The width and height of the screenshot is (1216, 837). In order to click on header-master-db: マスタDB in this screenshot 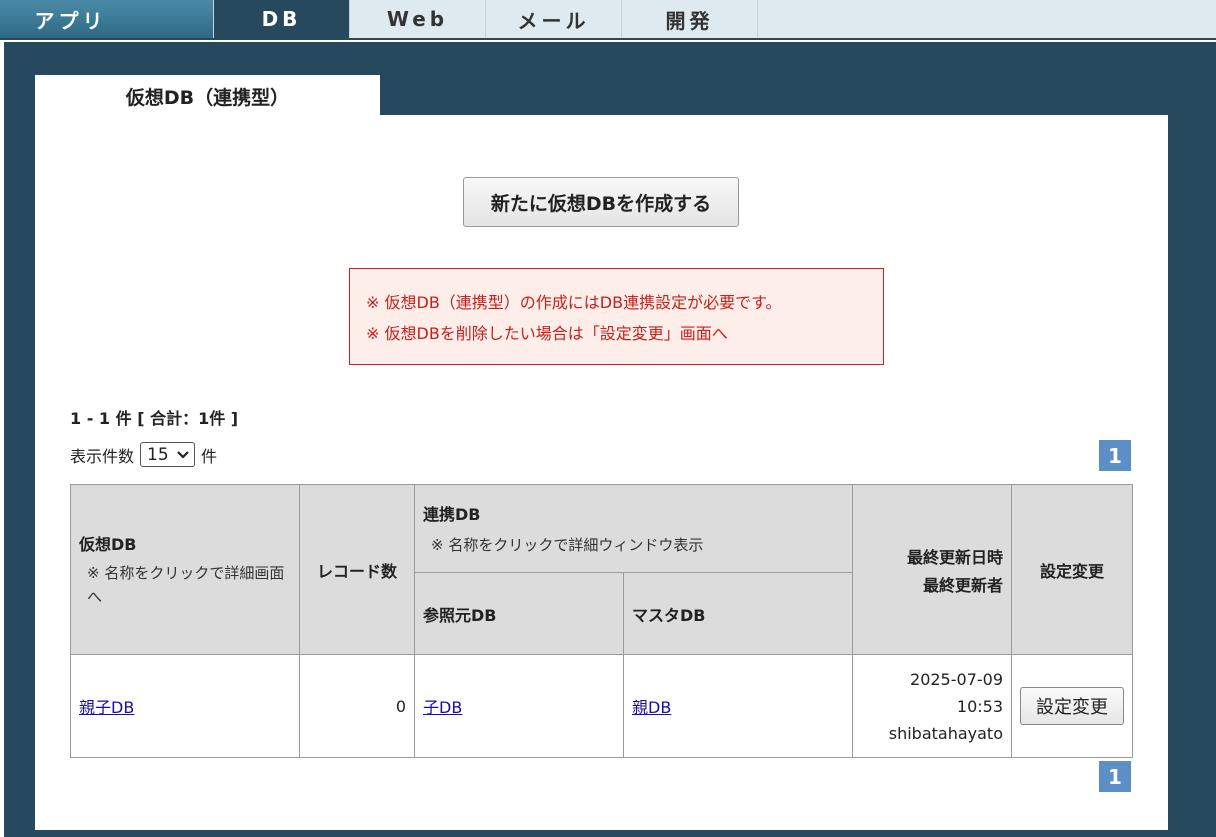, I will do `click(738, 613)`.